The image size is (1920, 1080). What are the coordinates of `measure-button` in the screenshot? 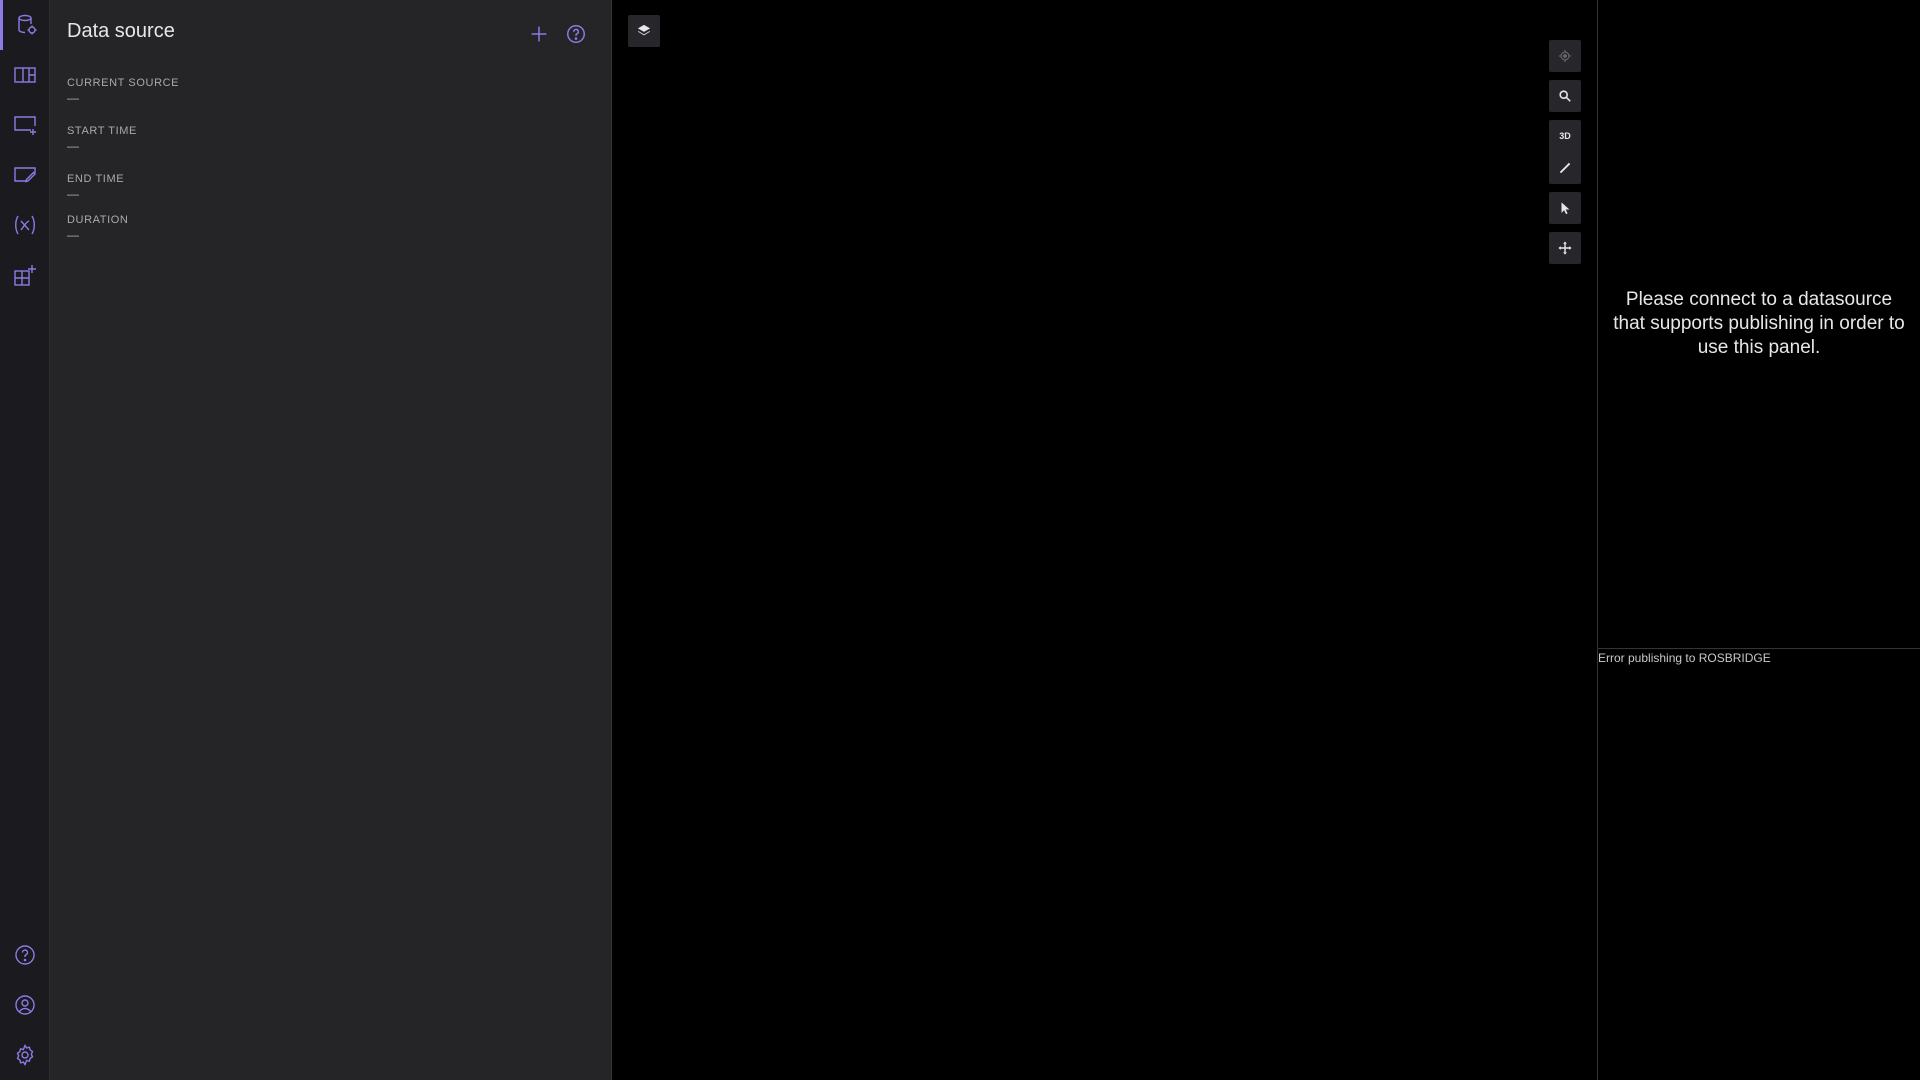 It's located at (1565, 168).